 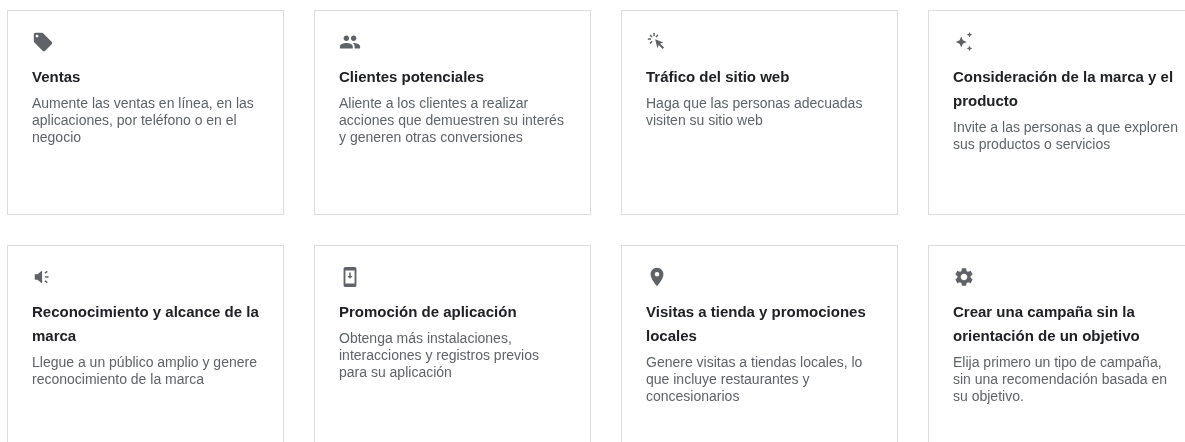 What do you see at coordinates (1064, 89) in the screenshot?
I see `card-title: Consideración de la marca y el producto` at bounding box center [1064, 89].